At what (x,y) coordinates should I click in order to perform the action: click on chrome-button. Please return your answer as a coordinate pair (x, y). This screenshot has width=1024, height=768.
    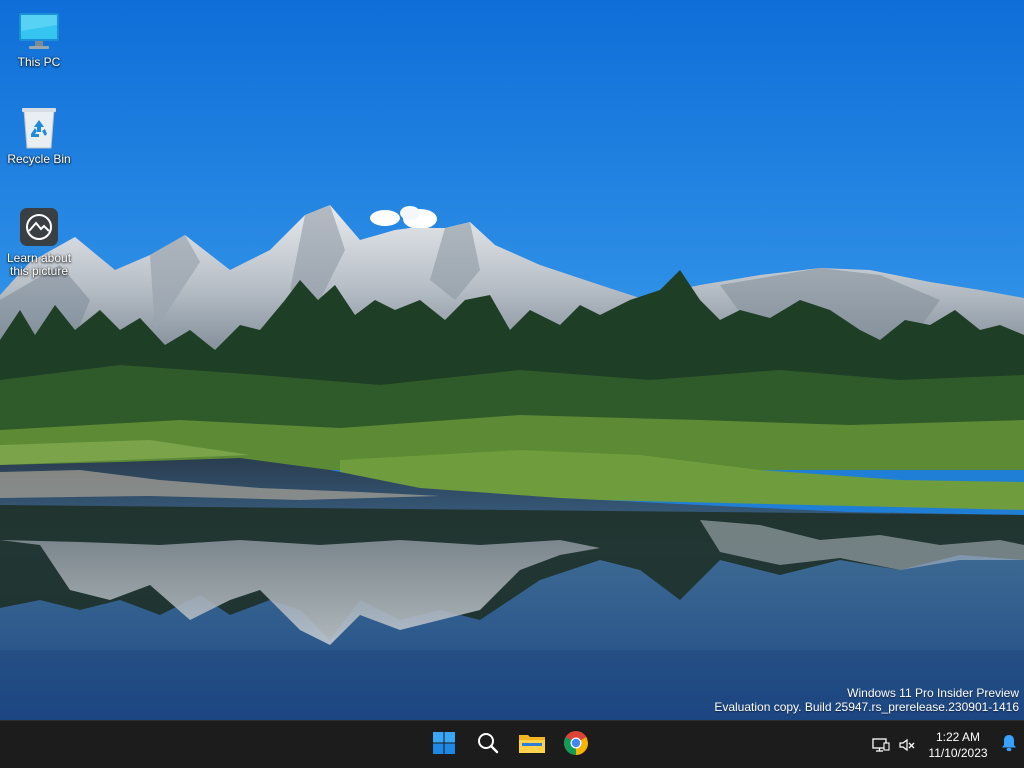
    Looking at the image, I should click on (576, 745).